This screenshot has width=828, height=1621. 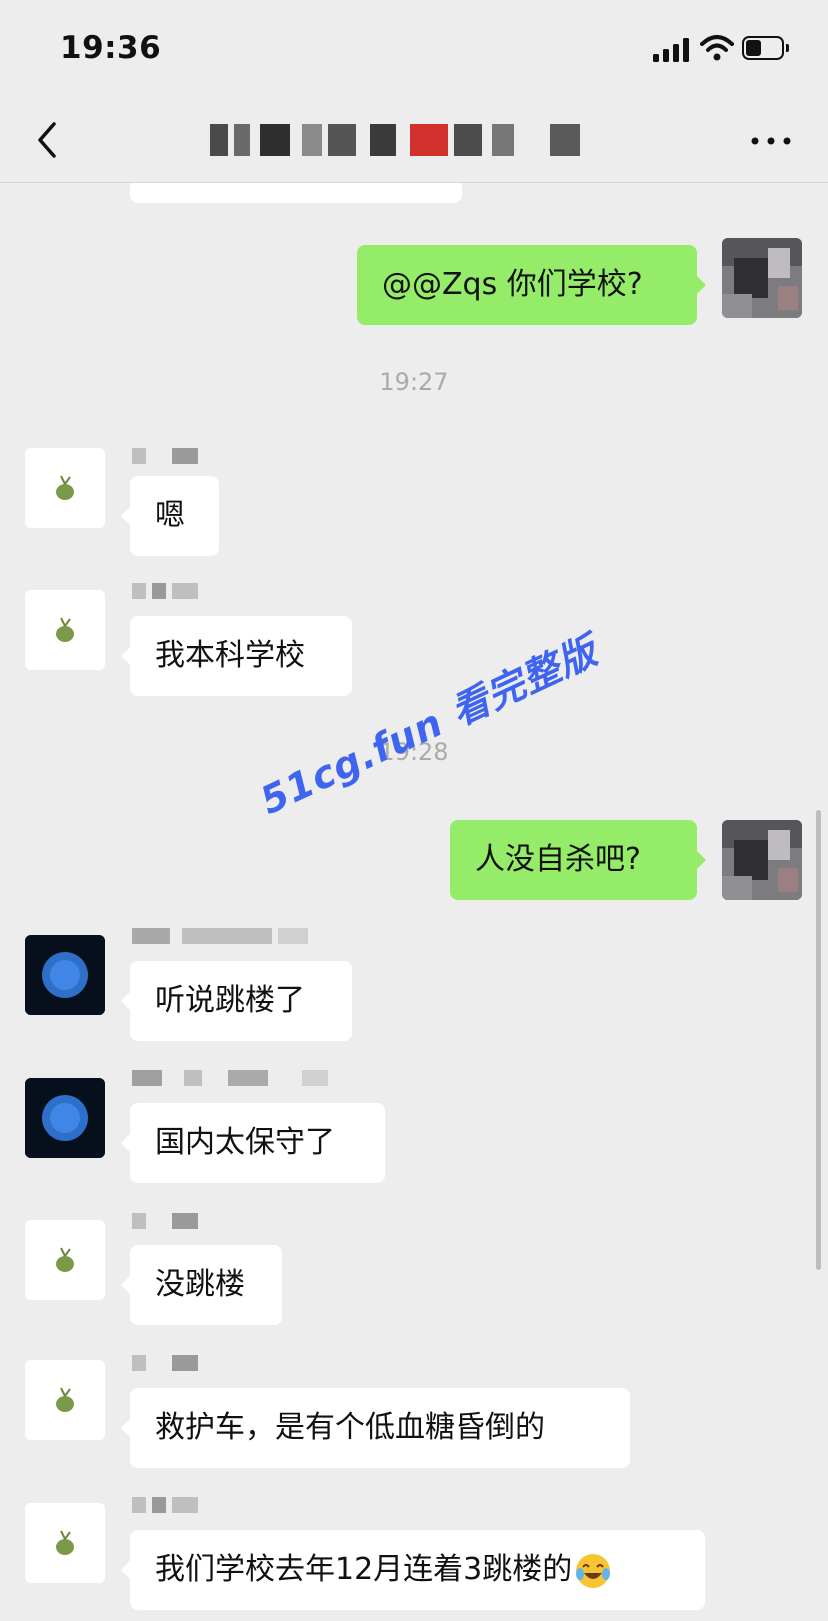 I want to click on battery-icon, so click(x=767, y=49).